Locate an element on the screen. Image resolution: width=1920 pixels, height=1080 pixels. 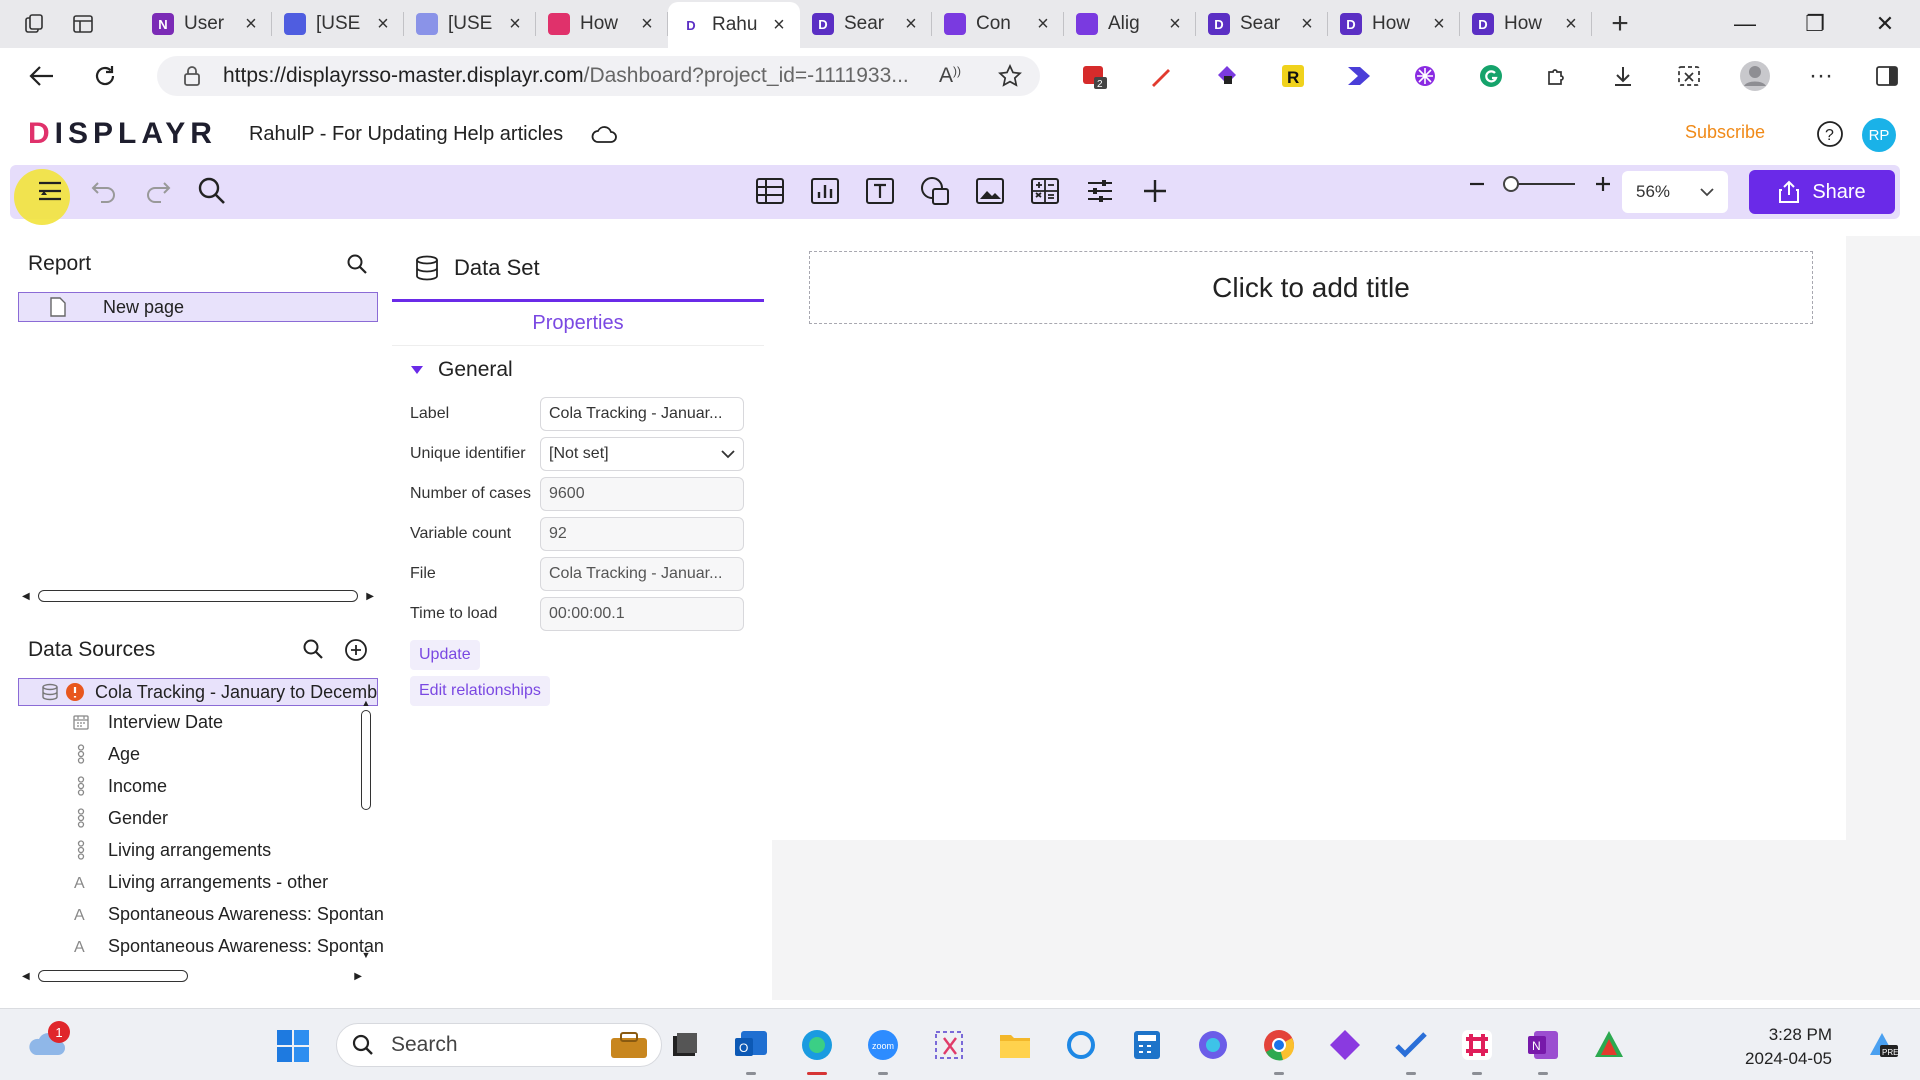
purple-app-icon is located at coordinates (1345, 1045).